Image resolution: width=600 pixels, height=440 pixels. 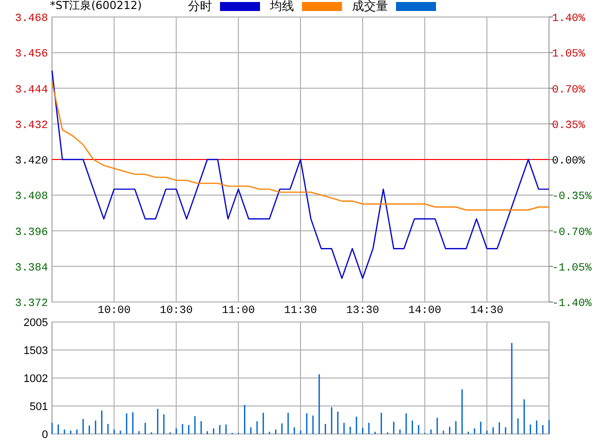 What do you see at coordinates (238, 311) in the screenshot?
I see `axis-label: 11:00` at bounding box center [238, 311].